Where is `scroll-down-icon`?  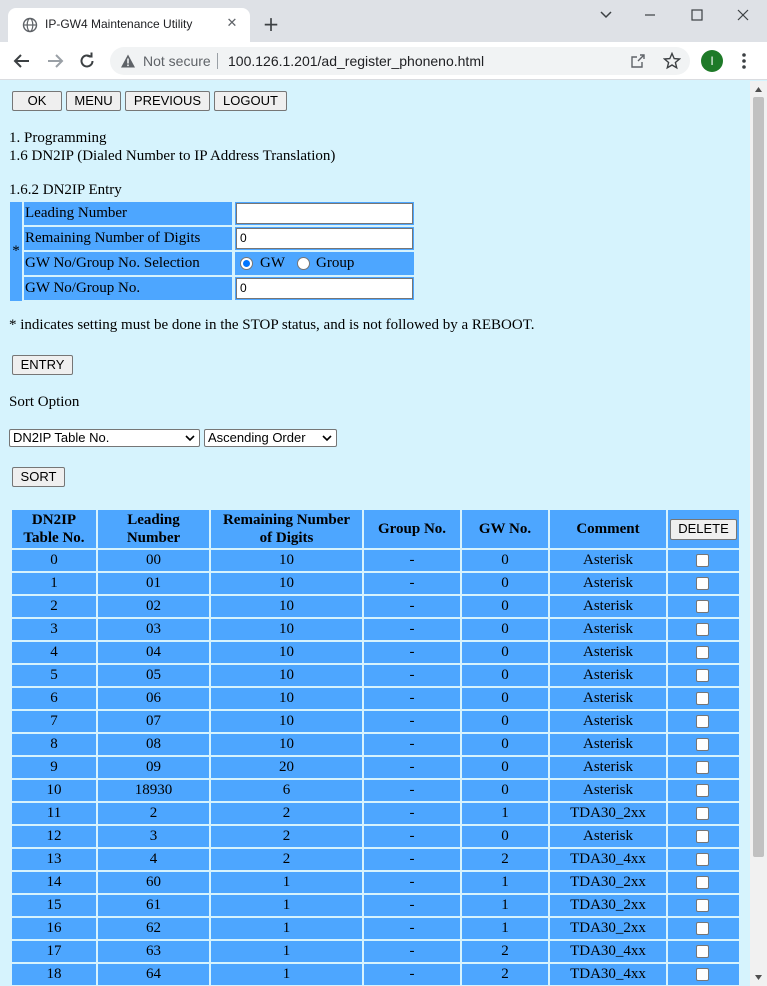
scroll-down-icon is located at coordinates (758, 977).